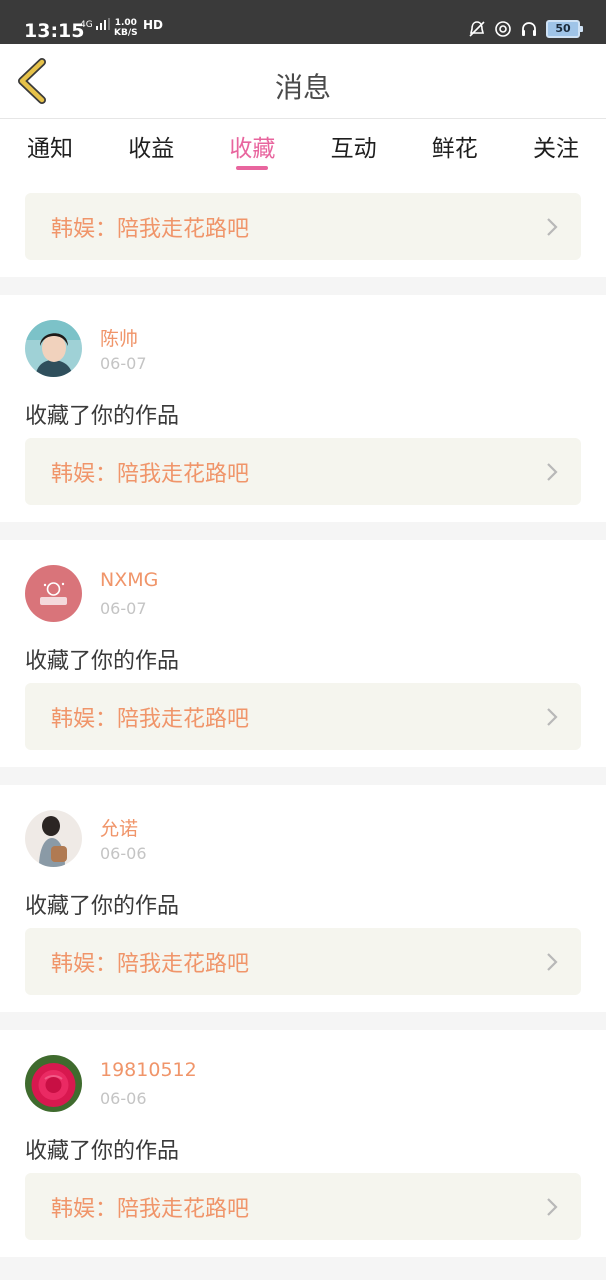 The height and width of the screenshot is (1280, 606). I want to click on user-row: NXMG 06-07, so click(303, 593).